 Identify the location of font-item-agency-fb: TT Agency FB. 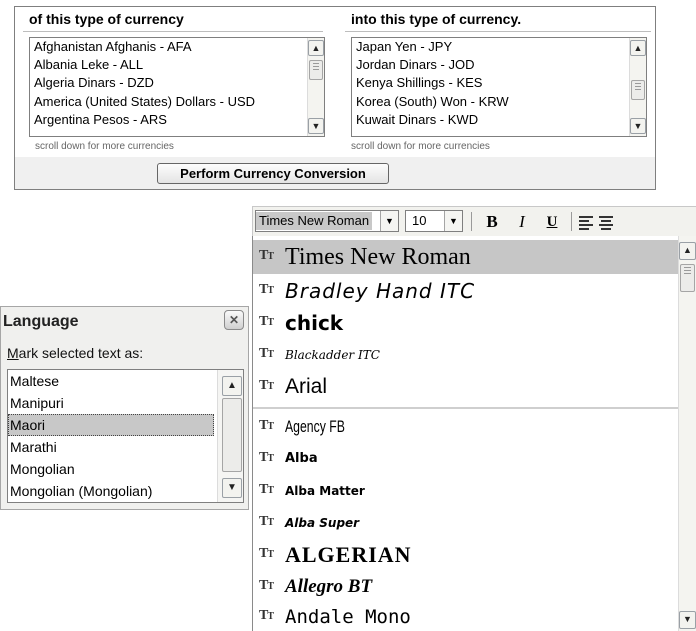
(465, 427).